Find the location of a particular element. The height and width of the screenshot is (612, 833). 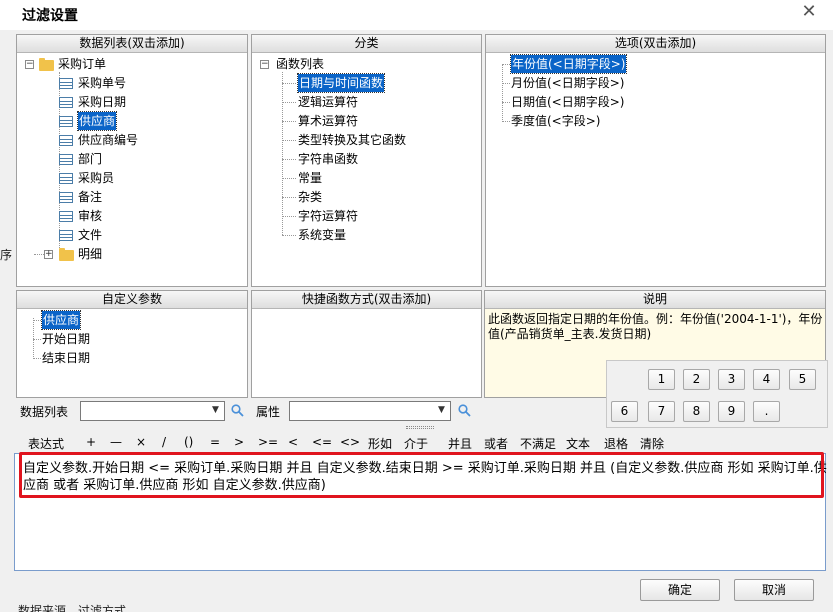

toolbar-op-4: / is located at coordinates (164, 442).